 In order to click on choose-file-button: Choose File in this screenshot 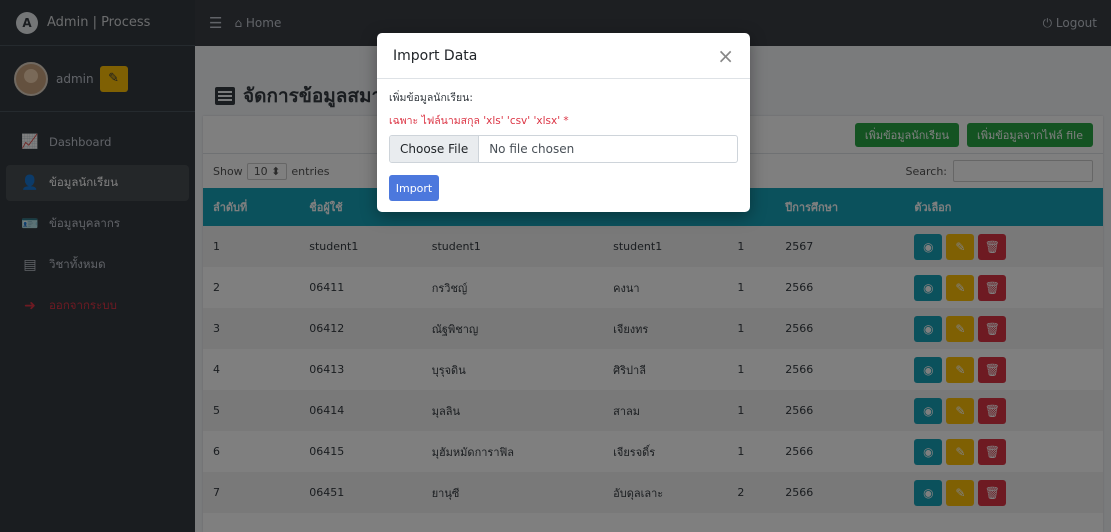, I will do `click(435, 149)`.